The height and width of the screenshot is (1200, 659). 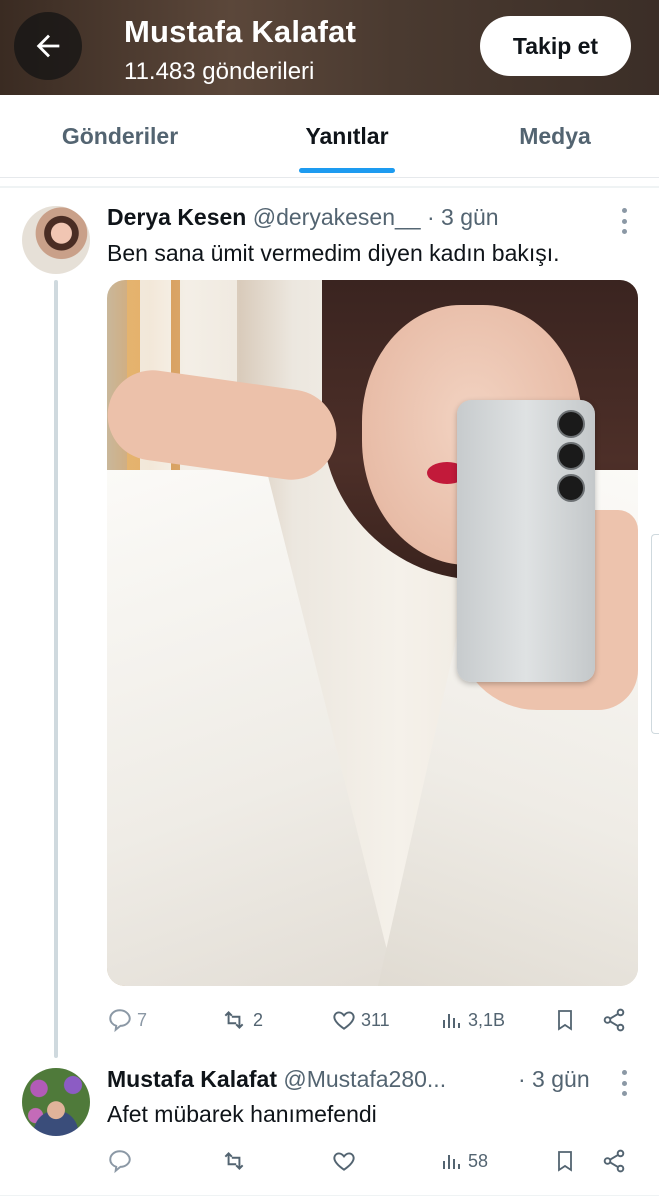 What do you see at coordinates (242, 1114) in the screenshot?
I see `tweet-text: Afet mübarek hanımefendi` at bounding box center [242, 1114].